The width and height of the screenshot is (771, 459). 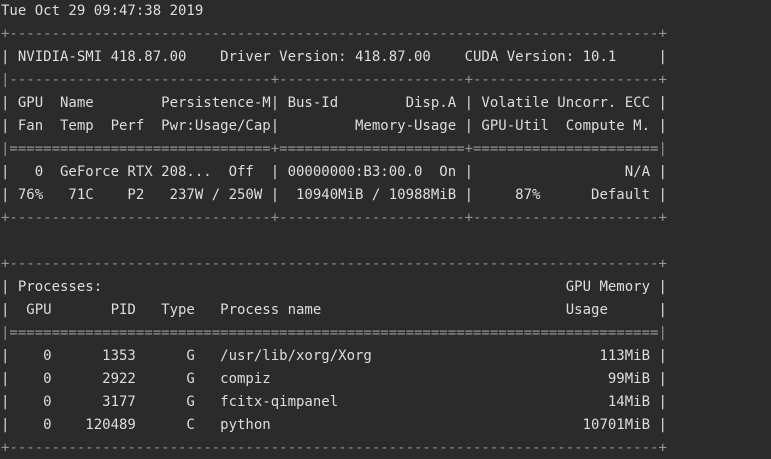 What do you see at coordinates (334, 310) in the screenshot?
I see `processes-column-header-row: | GPU PID Type Process name Usage |` at bounding box center [334, 310].